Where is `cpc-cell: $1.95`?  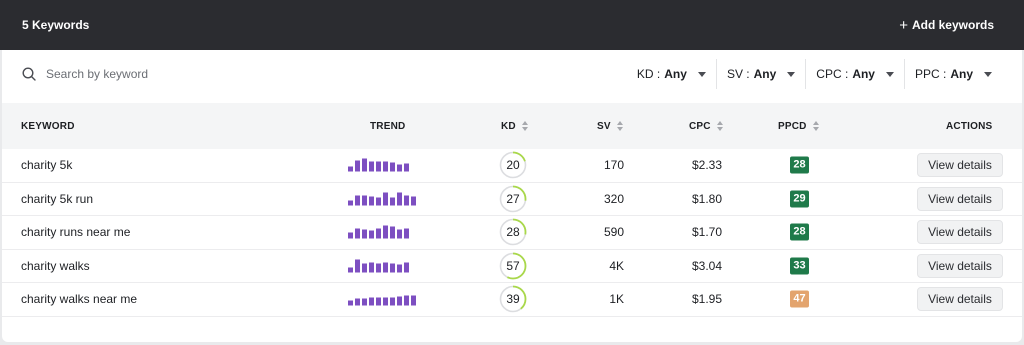
cpc-cell: $1.95 is located at coordinates (706, 299).